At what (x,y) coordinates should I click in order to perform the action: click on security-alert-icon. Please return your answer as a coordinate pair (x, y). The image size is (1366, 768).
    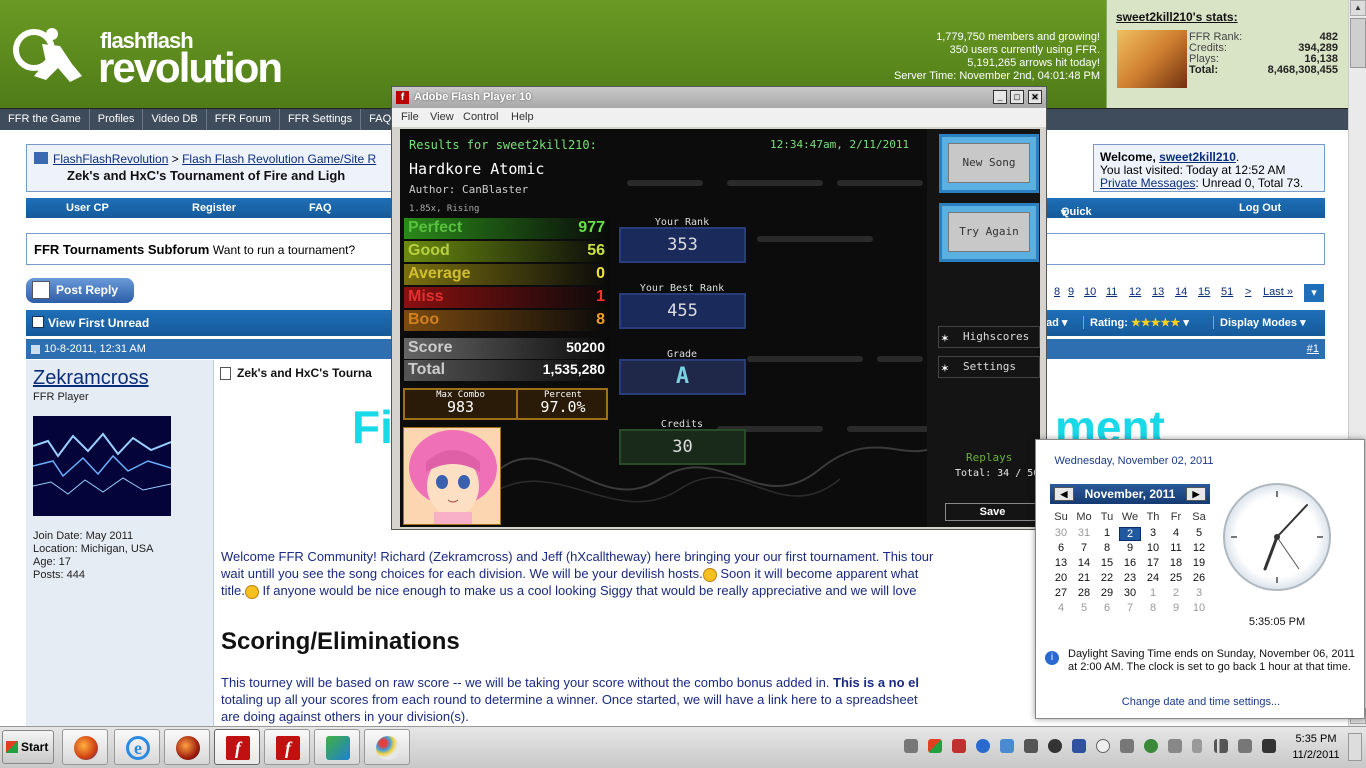
    Looking at the image, I should click on (959, 746).